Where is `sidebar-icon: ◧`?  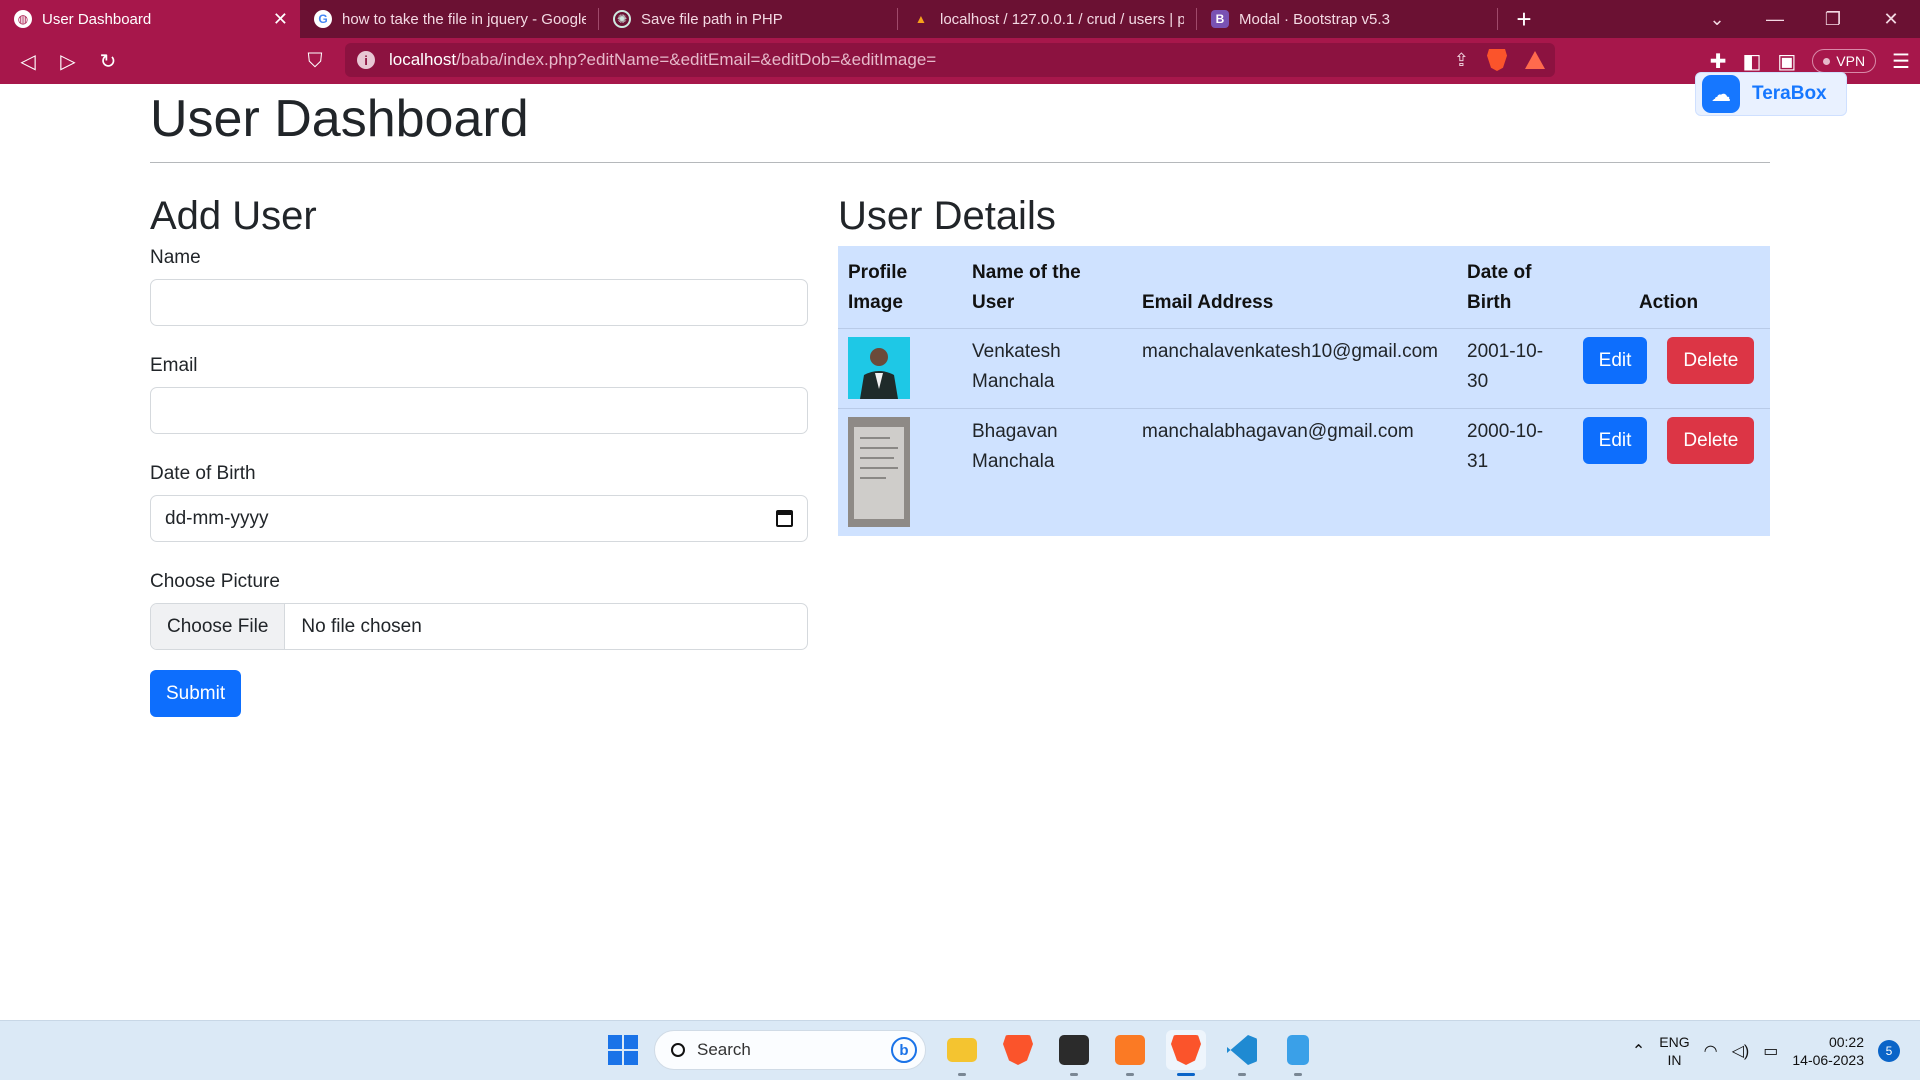 sidebar-icon: ◧ is located at coordinates (1751, 61).